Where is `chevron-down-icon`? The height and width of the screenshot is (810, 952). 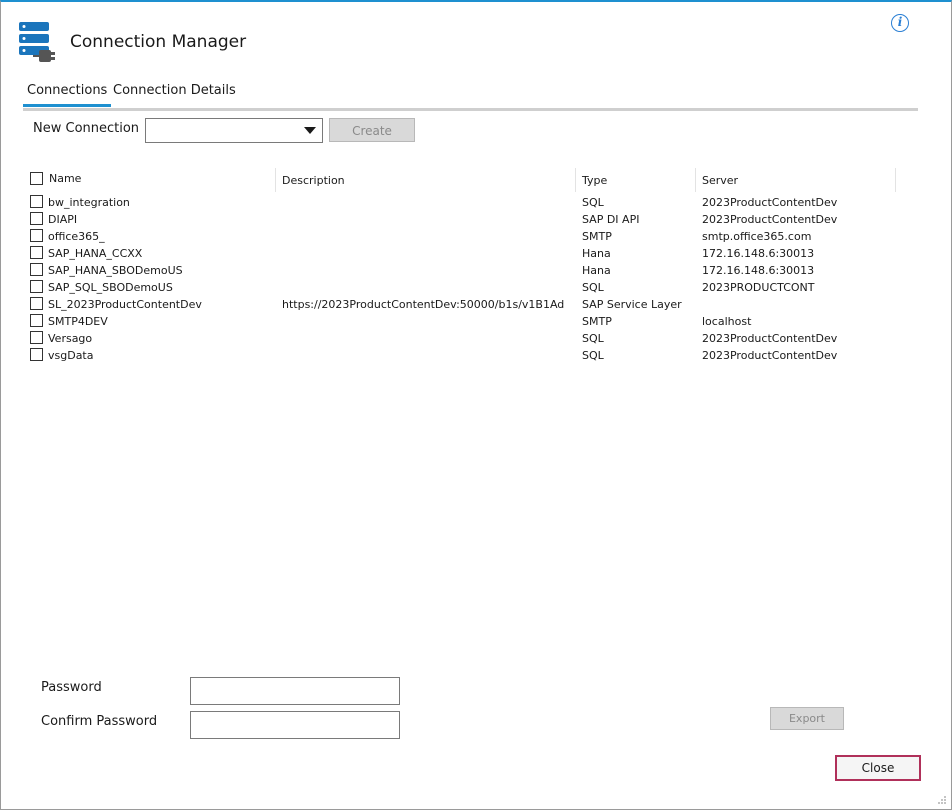 chevron-down-icon is located at coordinates (310, 130).